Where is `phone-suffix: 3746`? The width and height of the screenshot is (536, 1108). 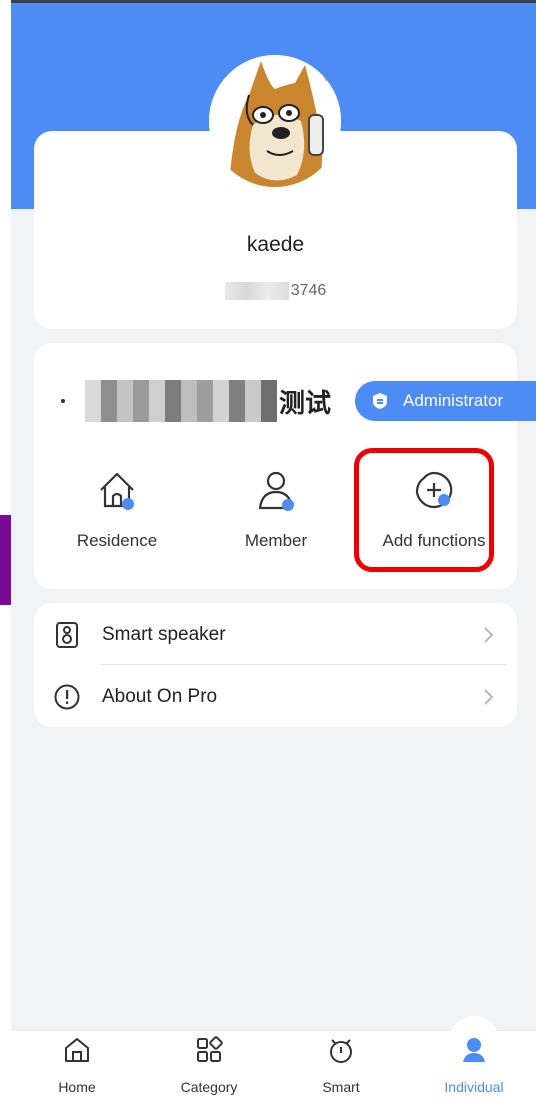 phone-suffix: 3746 is located at coordinates (308, 291).